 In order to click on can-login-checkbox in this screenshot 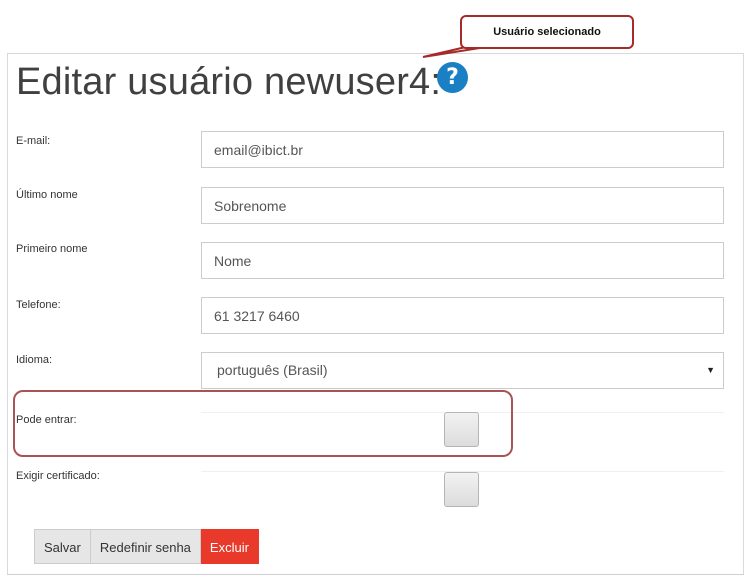, I will do `click(461, 429)`.